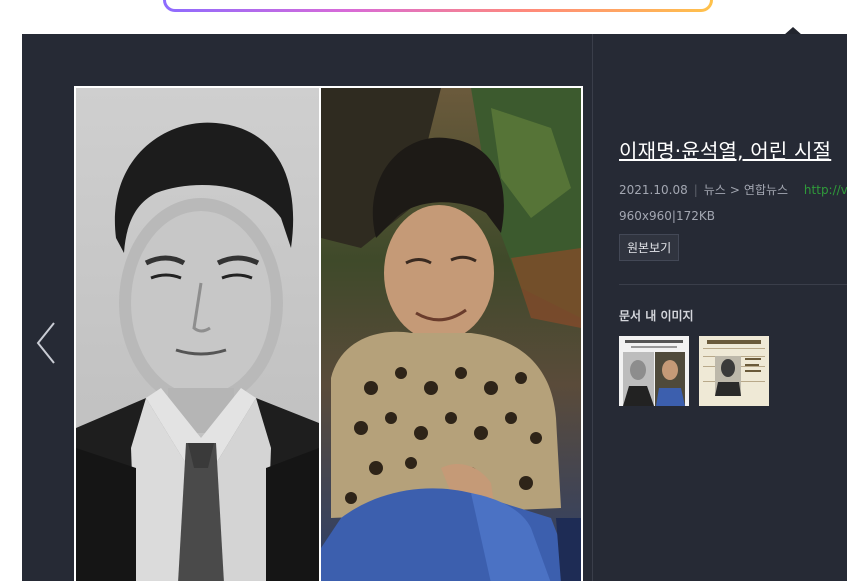  I want to click on breadcrumb-arrow-icon: >, so click(734, 190).